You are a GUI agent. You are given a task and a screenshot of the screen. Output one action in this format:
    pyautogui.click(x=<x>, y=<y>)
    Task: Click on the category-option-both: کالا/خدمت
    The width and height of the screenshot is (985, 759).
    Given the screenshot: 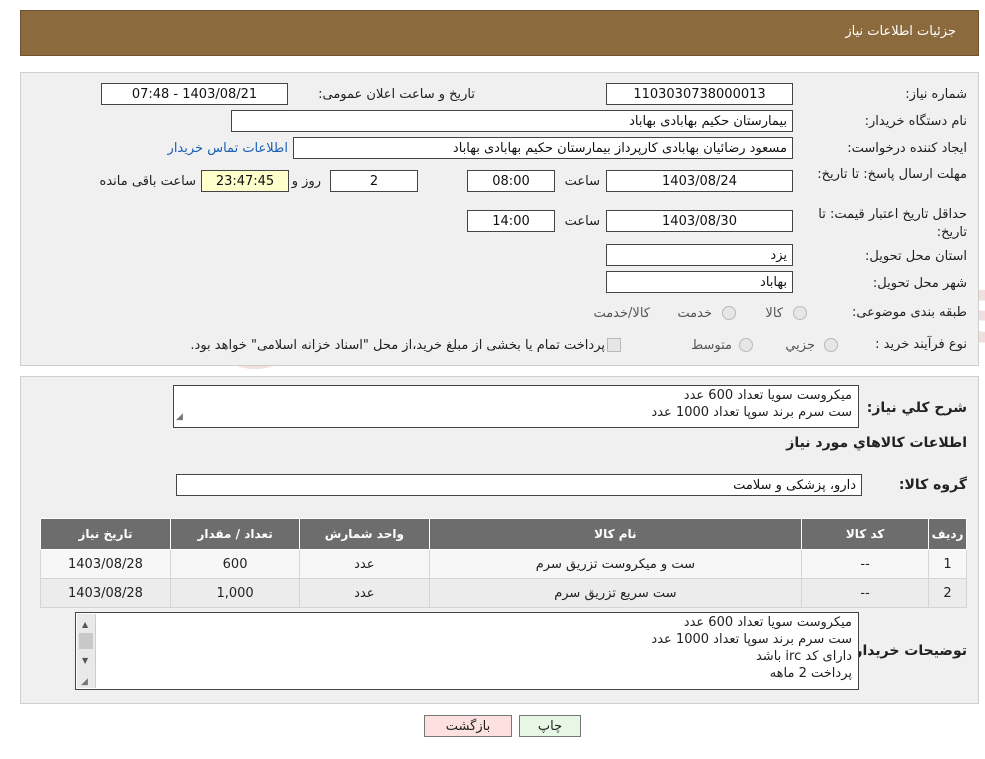 What is the action you would take?
    pyautogui.click(x=621, y=313)
    